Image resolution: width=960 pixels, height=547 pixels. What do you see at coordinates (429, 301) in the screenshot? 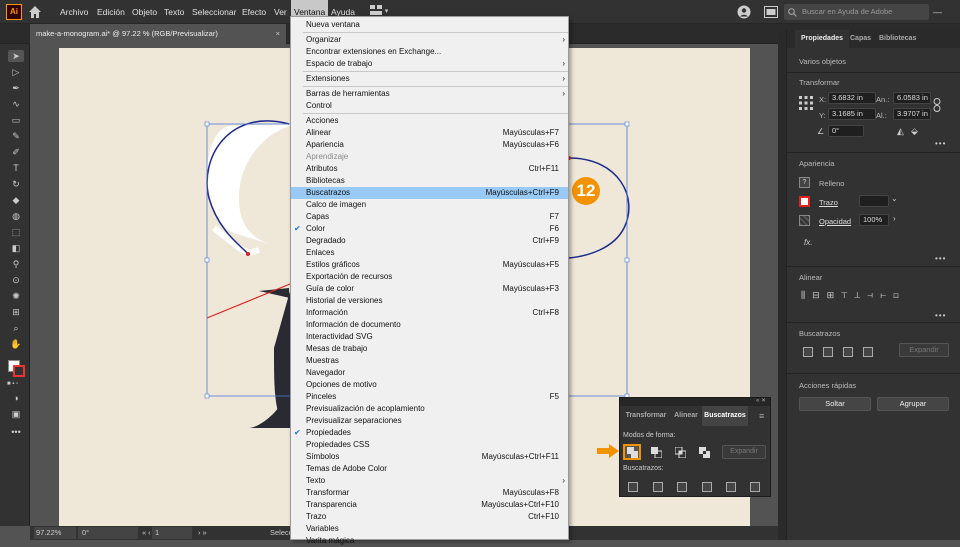
I see `menu-item-historial-de-versiones: Historial de versiones` at bounding box center [429, 301].